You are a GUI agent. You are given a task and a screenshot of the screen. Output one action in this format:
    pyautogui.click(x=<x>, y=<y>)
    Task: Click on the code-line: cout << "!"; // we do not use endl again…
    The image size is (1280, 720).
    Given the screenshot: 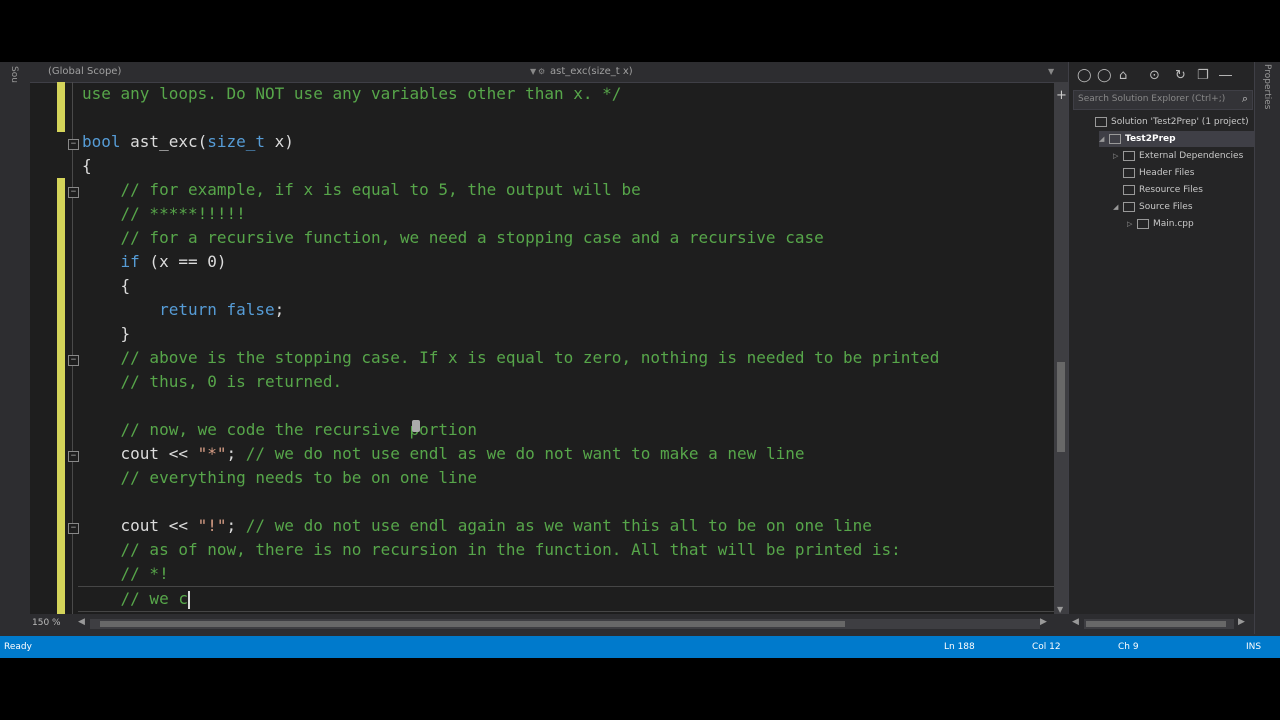 What is the action you would take?
    pyautogui.click(x=477, y=526)
    